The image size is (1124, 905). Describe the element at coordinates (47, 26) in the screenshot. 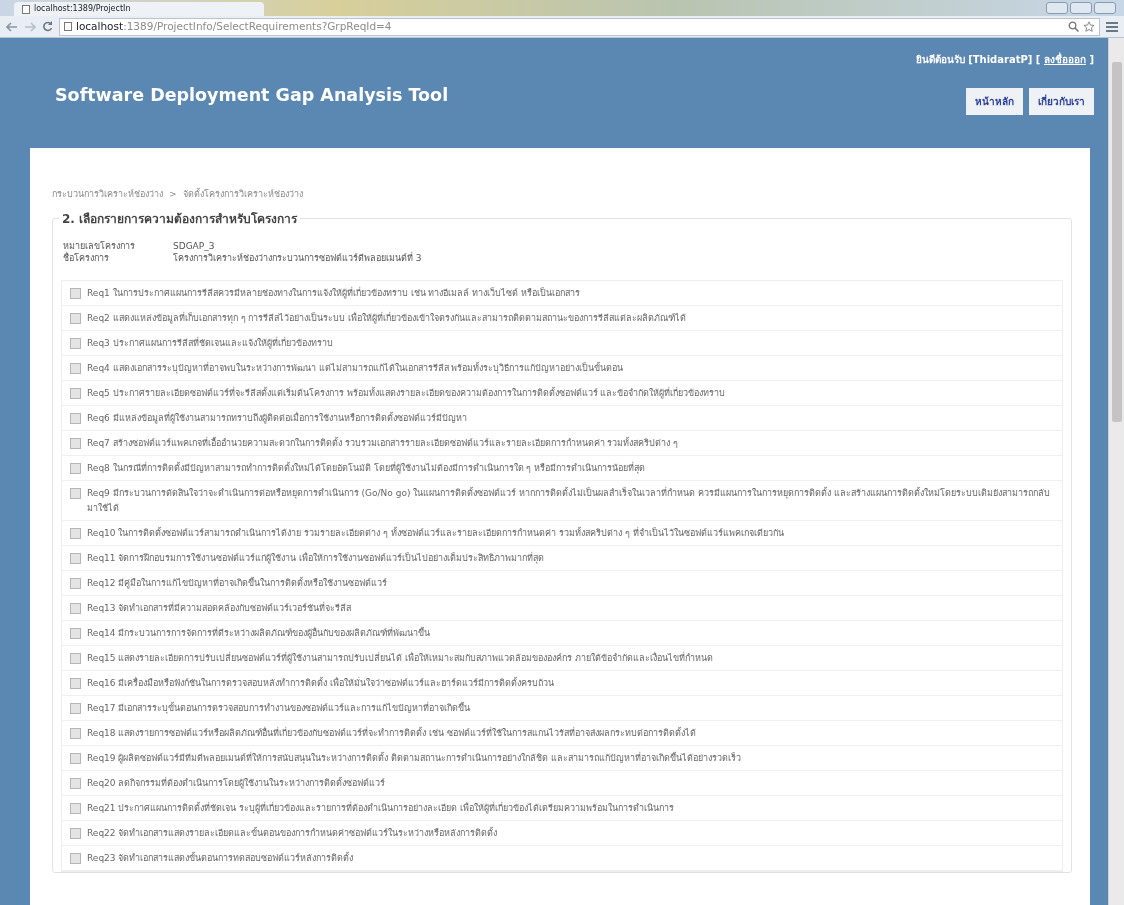

I see `reload-icon` at that location.